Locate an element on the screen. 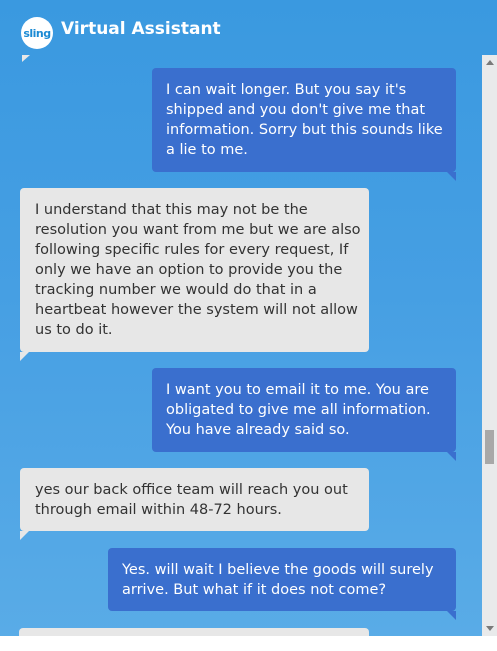 This screenshot has height=651, width=497. message-line: through email within 48-72 hours. is located at coordinates (158, 510).